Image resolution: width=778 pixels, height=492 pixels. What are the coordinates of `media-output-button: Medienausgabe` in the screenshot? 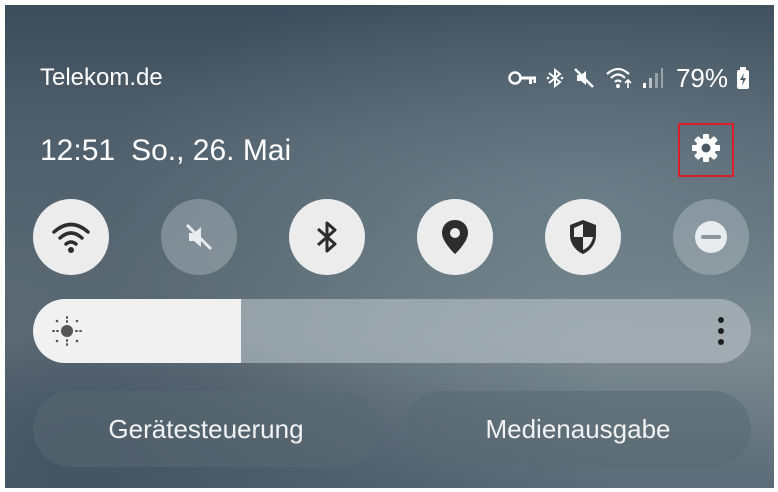 It's located at (578, 429).